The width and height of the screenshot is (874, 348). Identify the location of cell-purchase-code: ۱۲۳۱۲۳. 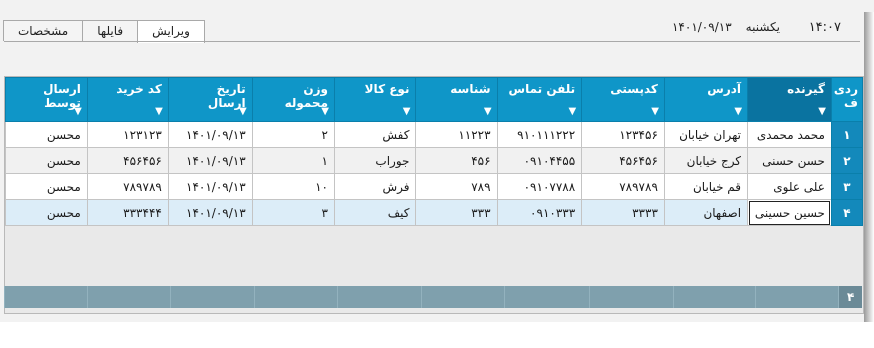
(127, 134).